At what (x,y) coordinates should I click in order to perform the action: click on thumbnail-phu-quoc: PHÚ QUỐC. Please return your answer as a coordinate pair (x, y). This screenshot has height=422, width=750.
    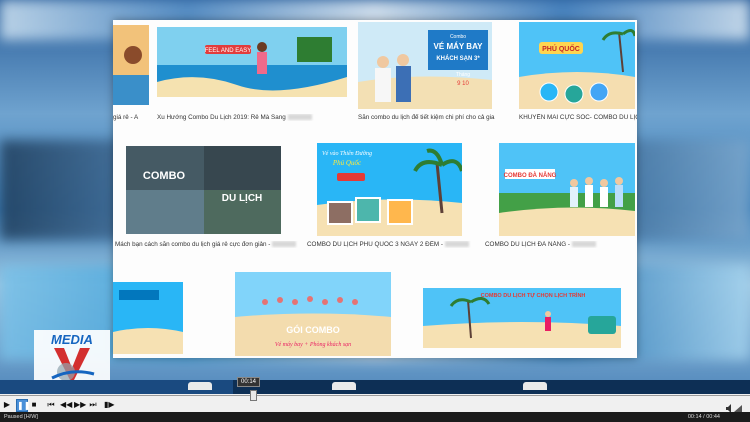
    Looking at the image, I should click on (577, 65).